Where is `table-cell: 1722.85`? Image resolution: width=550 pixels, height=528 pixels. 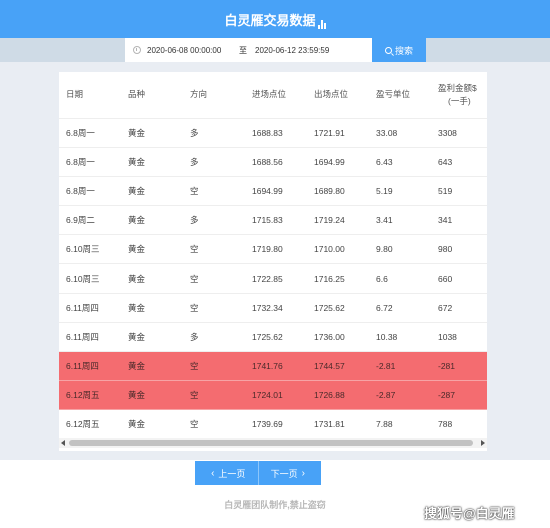
table-cell: 1722.85 is located at coordinates (276, 278).